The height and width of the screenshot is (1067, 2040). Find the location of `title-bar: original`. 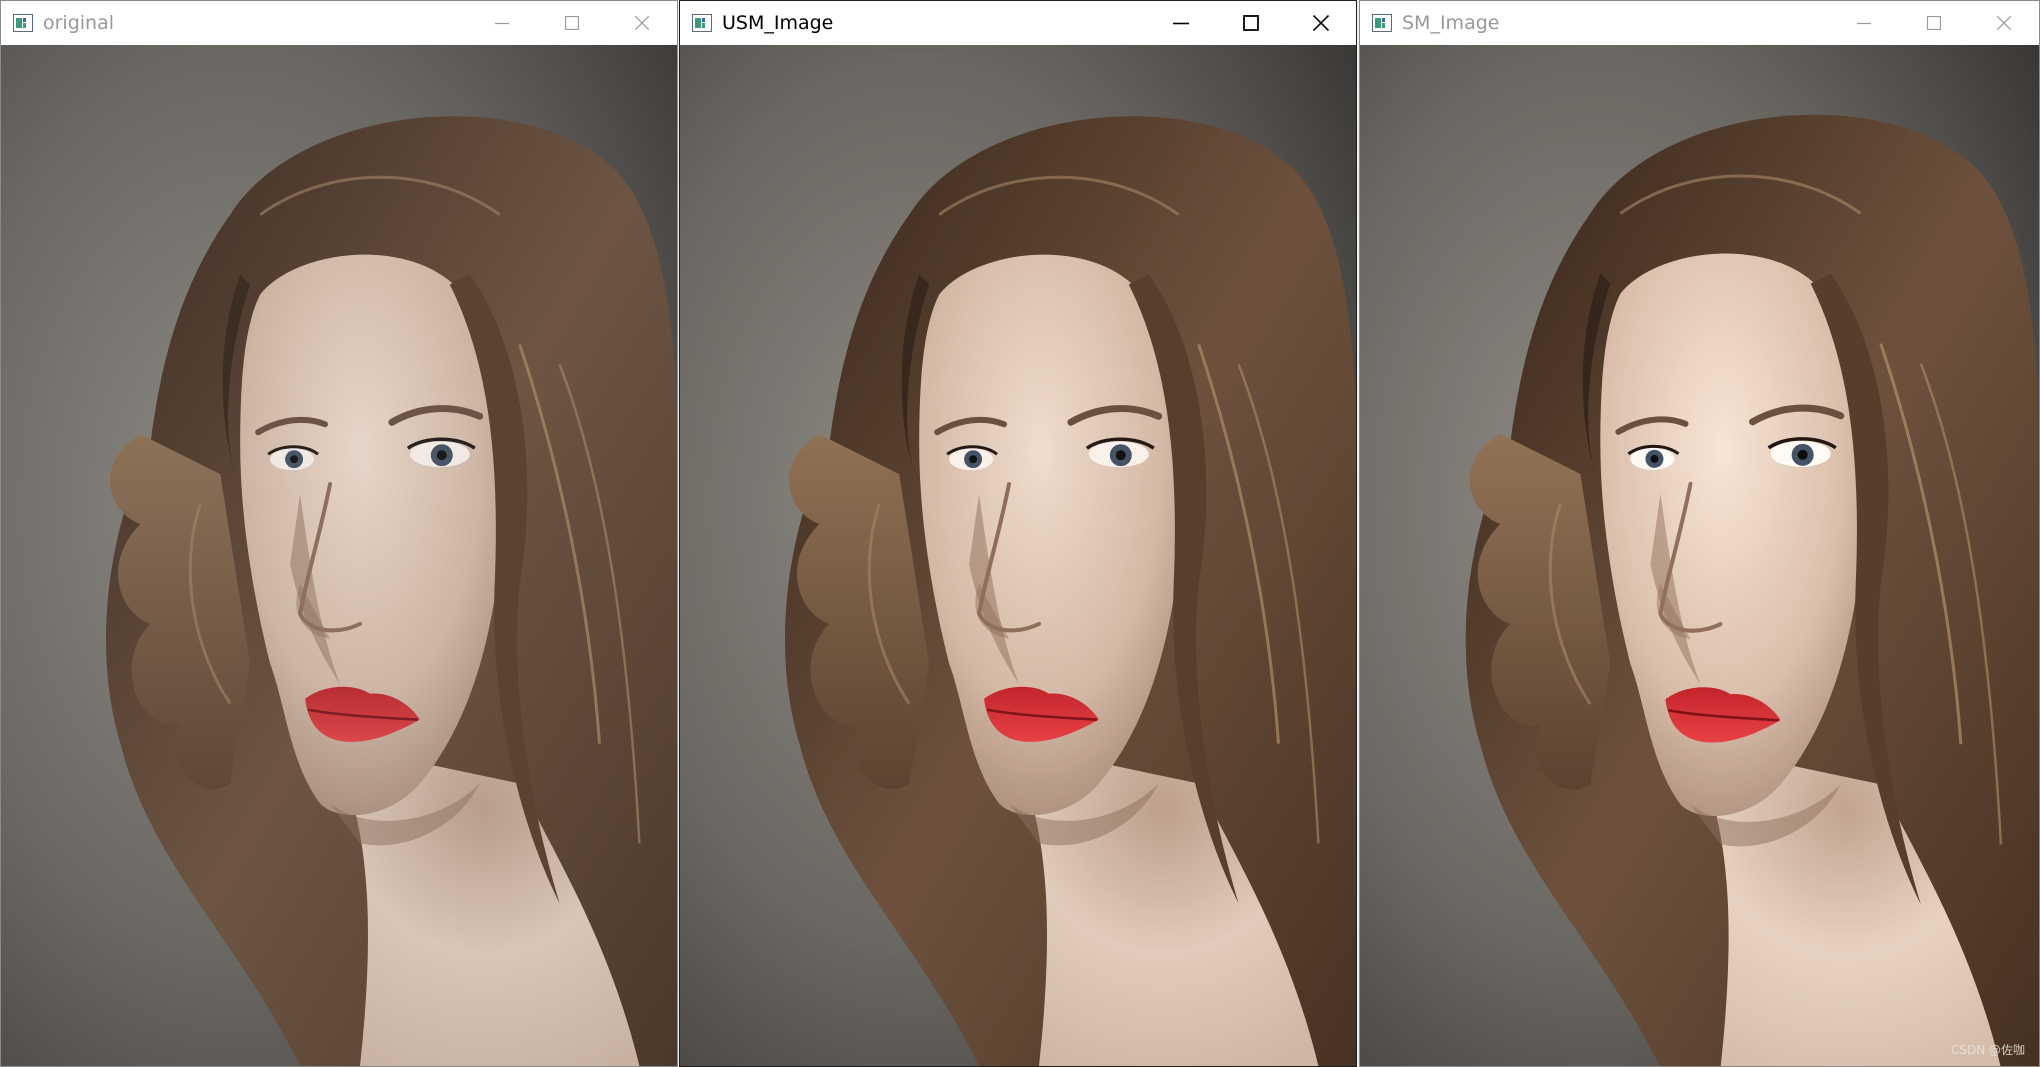

title-bar: original is located at coordinates (339, 23).